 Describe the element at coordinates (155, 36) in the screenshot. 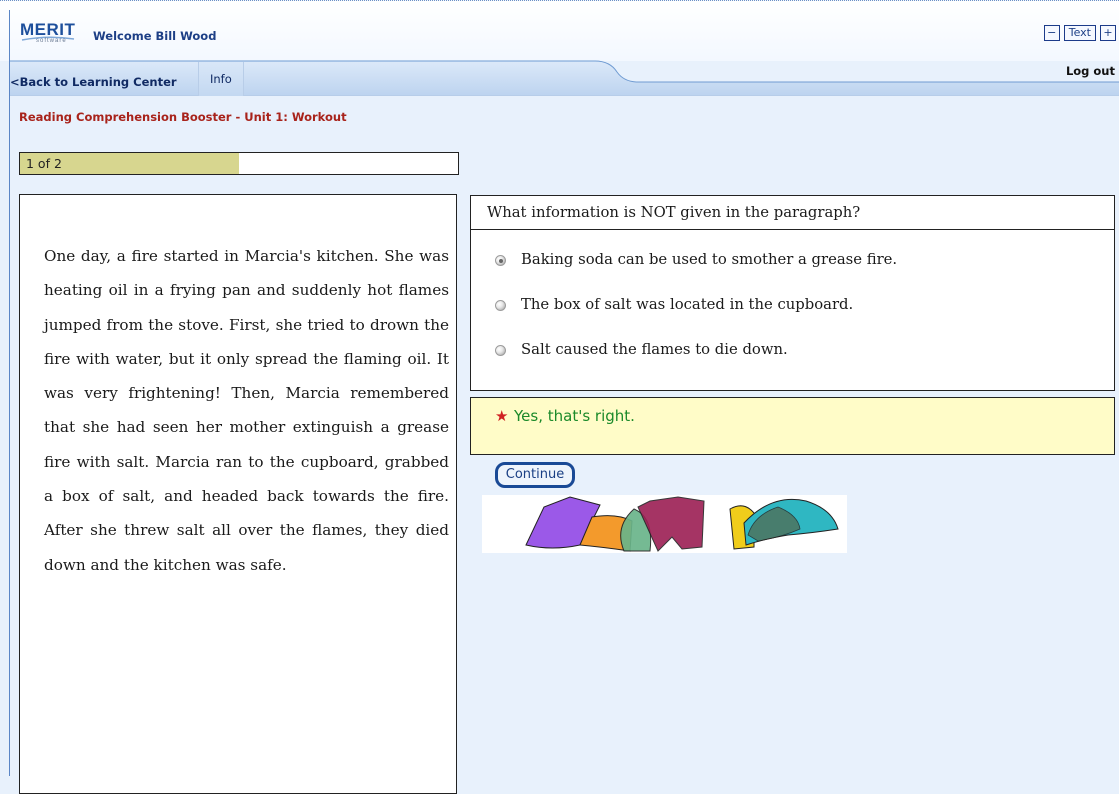

I see `welcome-message: Welcome Bill Wood` at that location.